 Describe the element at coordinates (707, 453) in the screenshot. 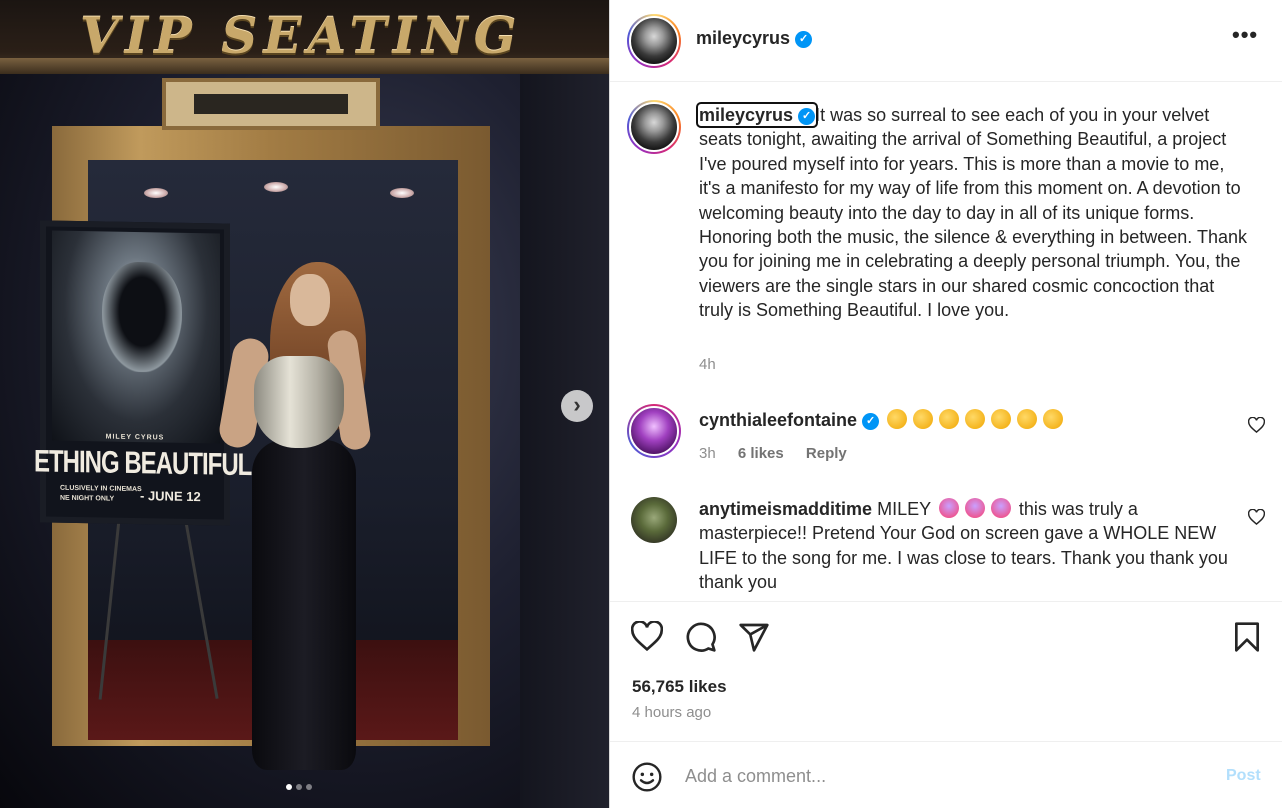

I see `comment-time: 3h` at that location.